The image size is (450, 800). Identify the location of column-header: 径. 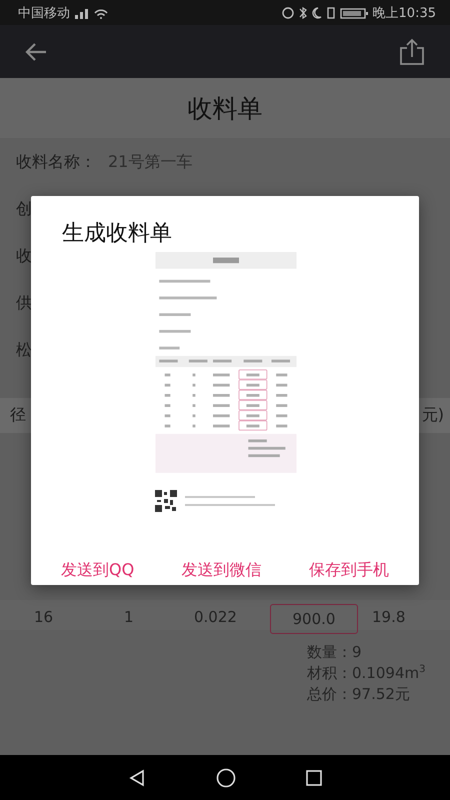
(18, 415).